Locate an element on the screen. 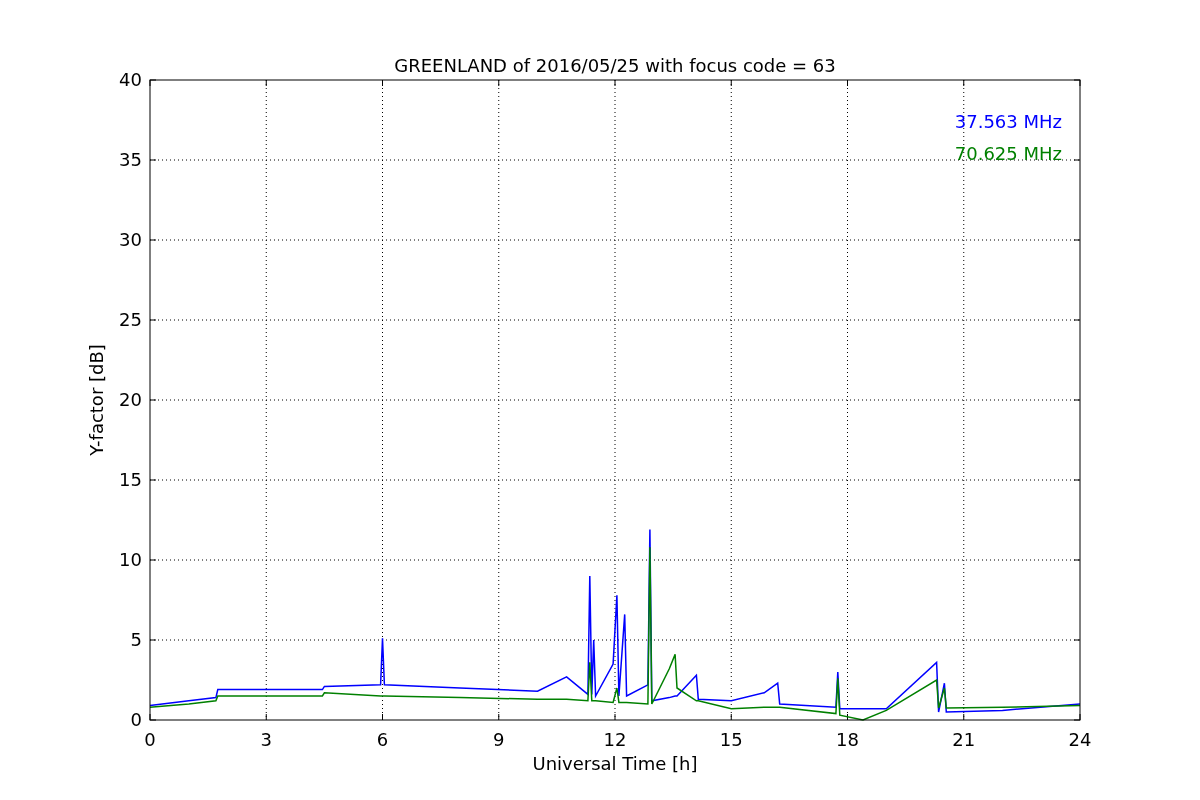 This screenshot has width=1200, height=800. x-axis-label: Universal Time [h] is located at coordinates (615, 763).